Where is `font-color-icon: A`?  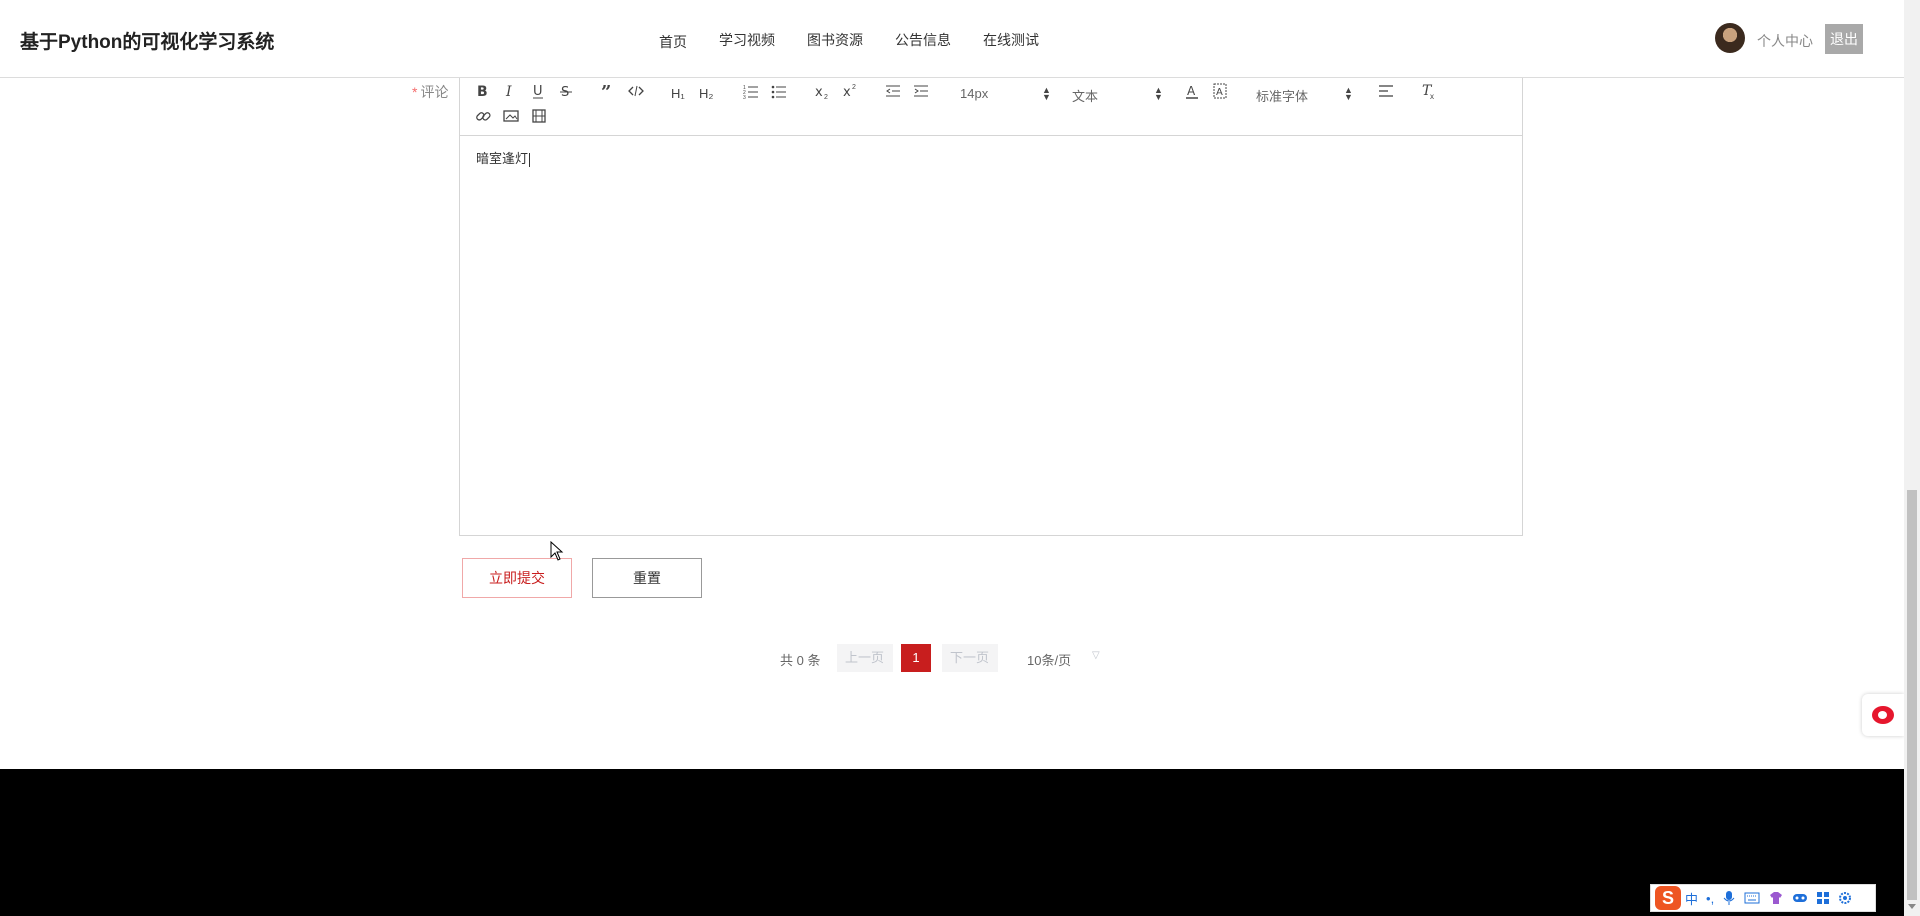 font-color-icon: A is located at coordinates (1192, 91).